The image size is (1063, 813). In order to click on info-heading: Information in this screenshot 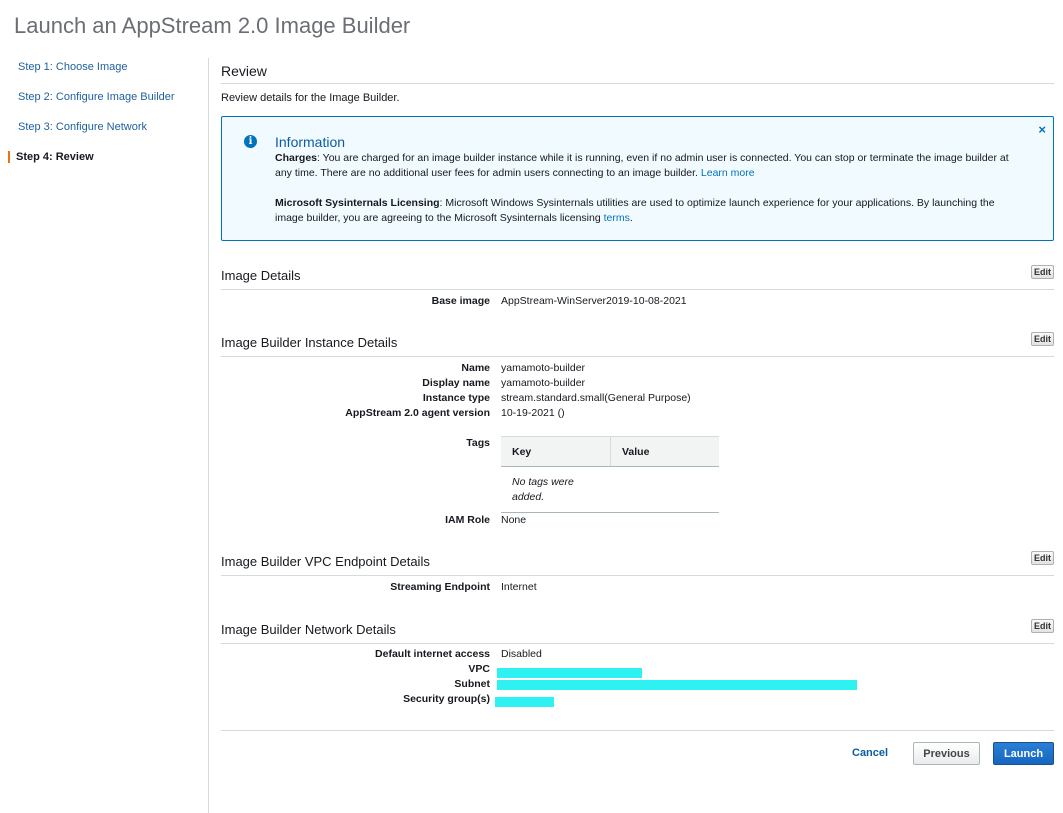, I will do `click(310, 142)`.